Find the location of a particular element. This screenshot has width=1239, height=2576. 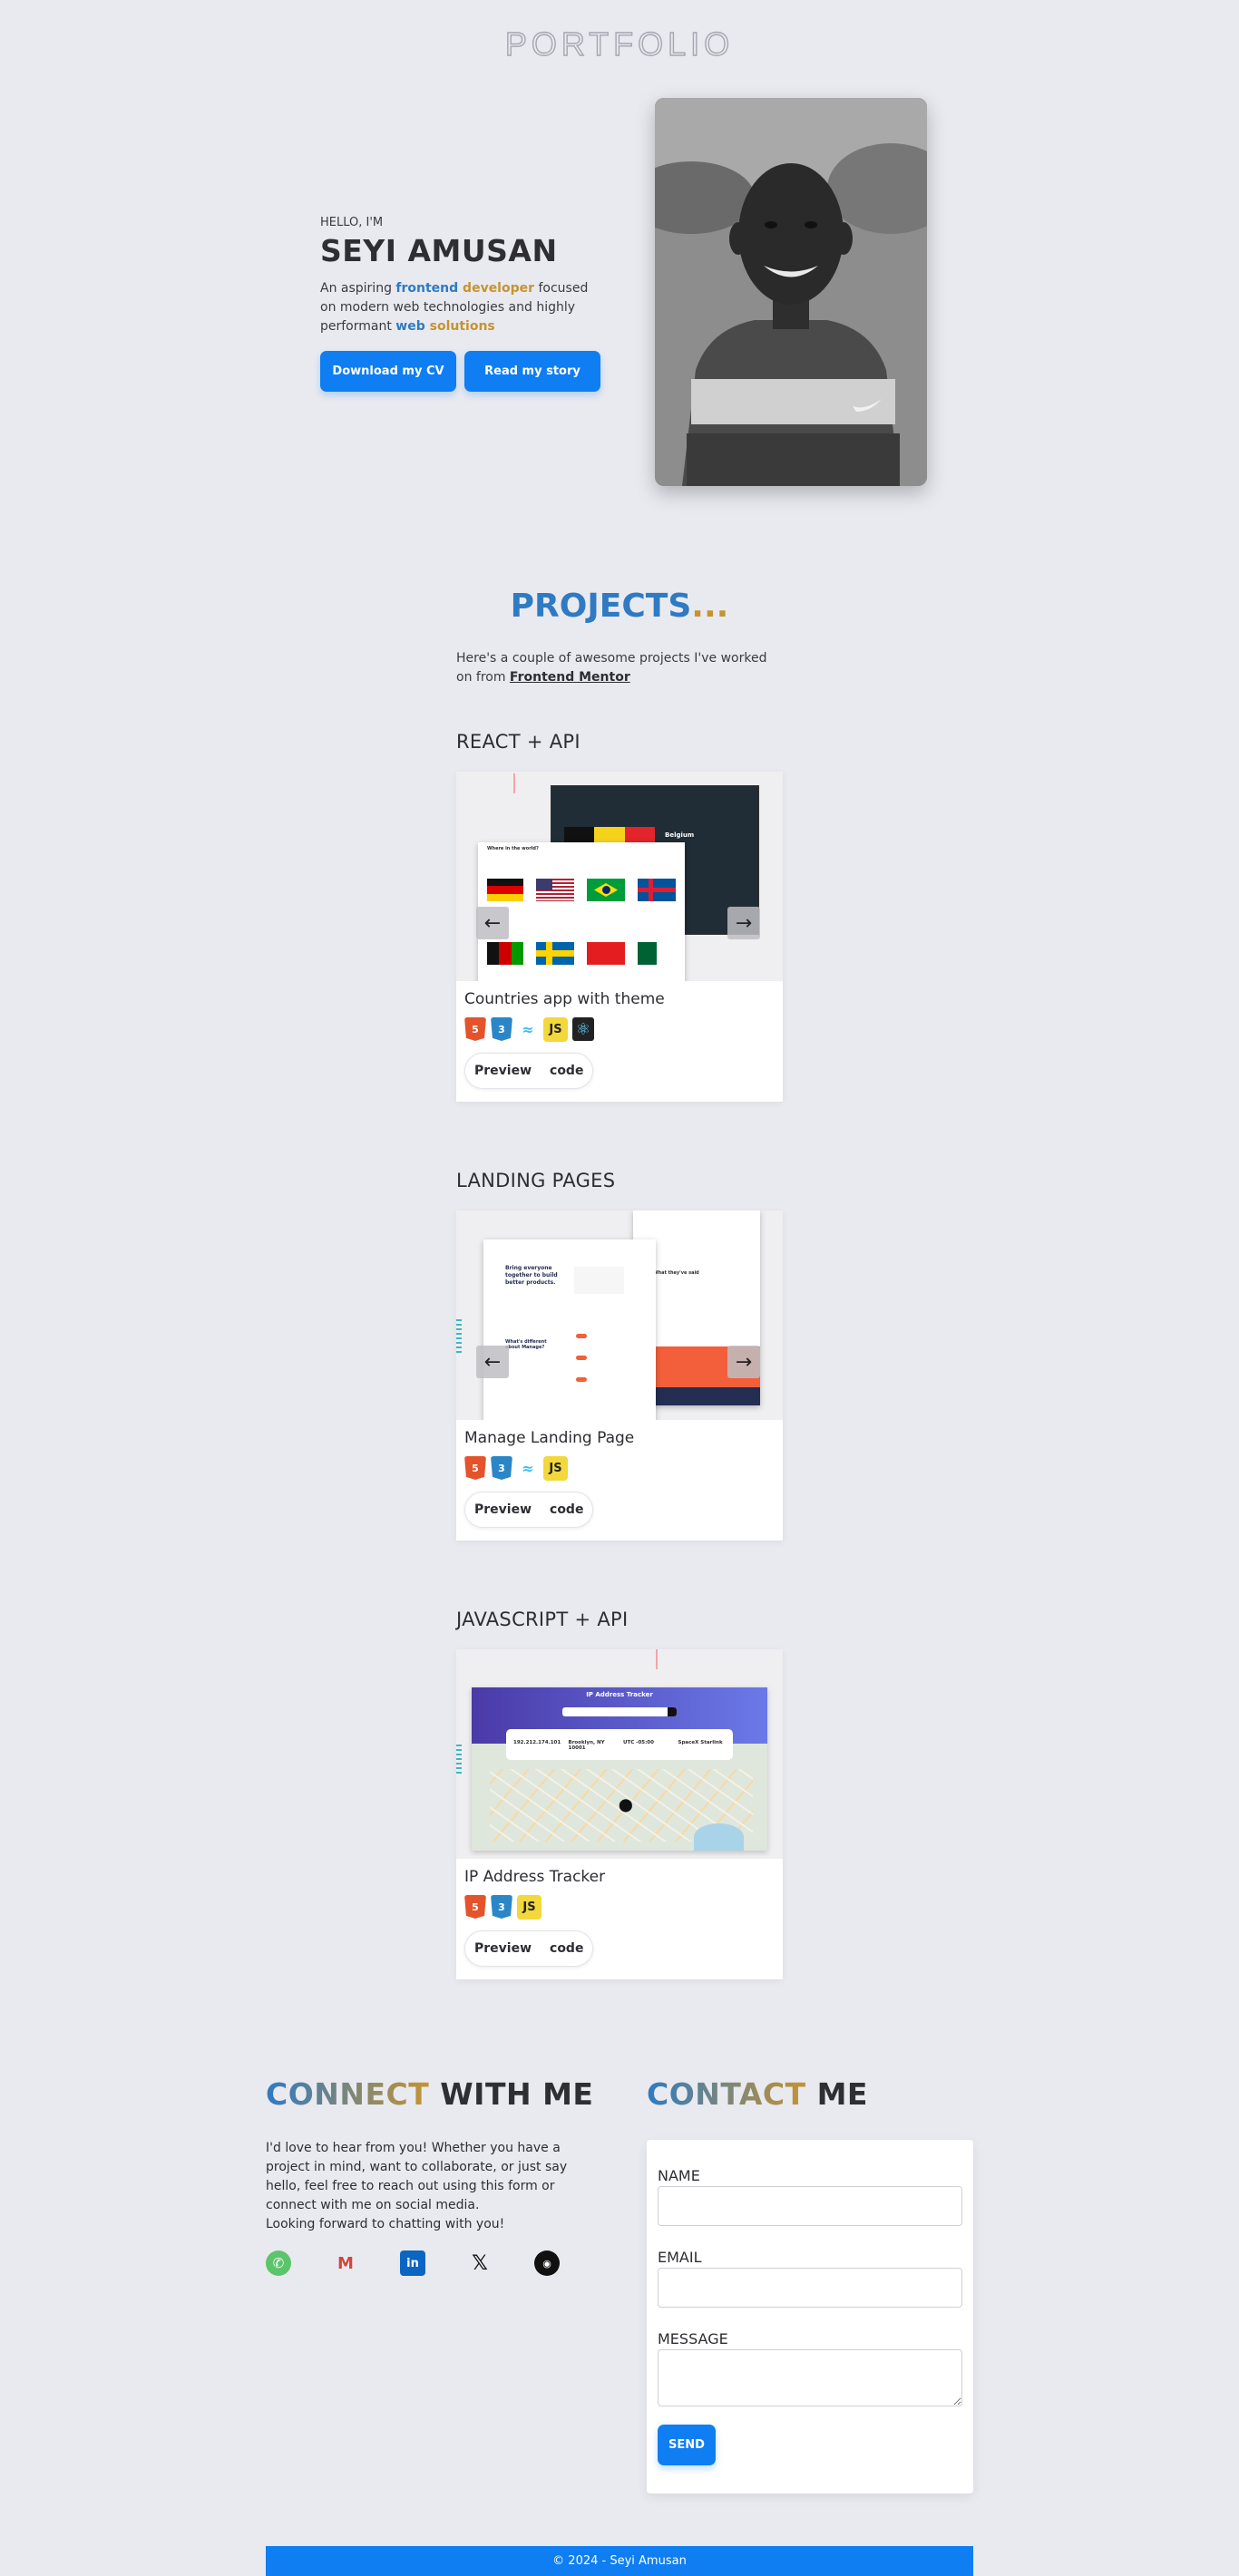

manage-illustration is located at coordinates (599, 1280).